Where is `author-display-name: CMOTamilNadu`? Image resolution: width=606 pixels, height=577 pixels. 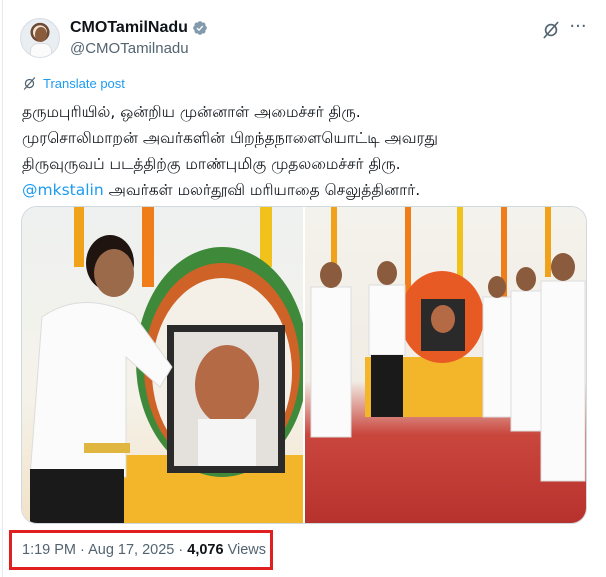 author-display-name: CMOTamilNadu is located at coordinates (129, 28).